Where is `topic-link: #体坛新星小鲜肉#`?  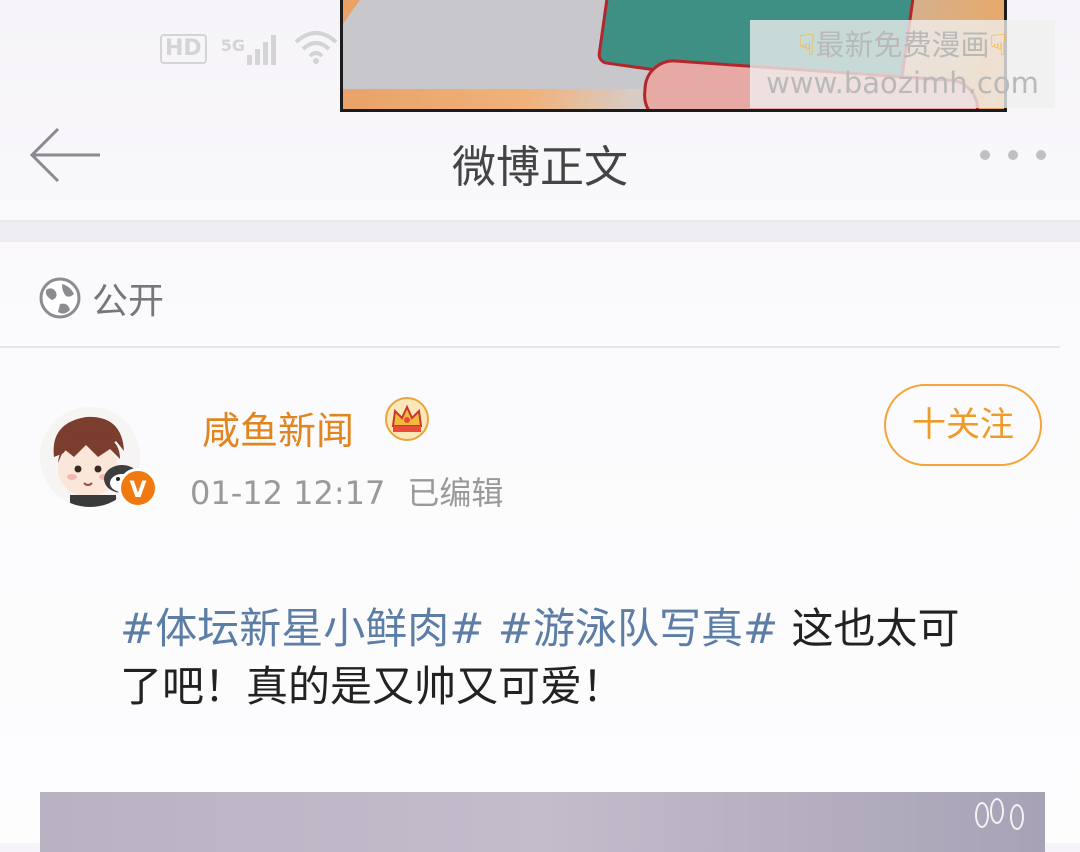 topic-link: #体坛新星小鲜肉# is located at coordinates (302, 628).